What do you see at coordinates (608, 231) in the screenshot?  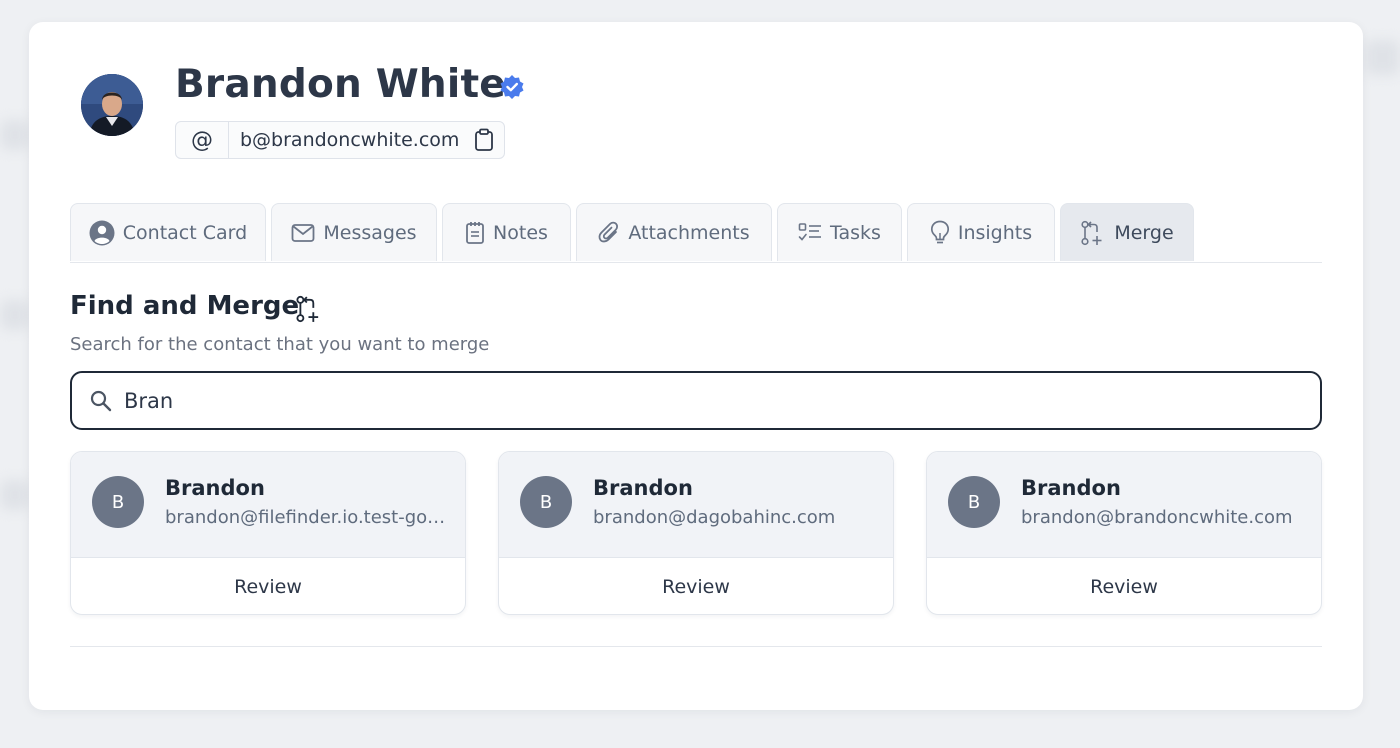 I see `paperclip-icon` at bounding box center [608, 231].